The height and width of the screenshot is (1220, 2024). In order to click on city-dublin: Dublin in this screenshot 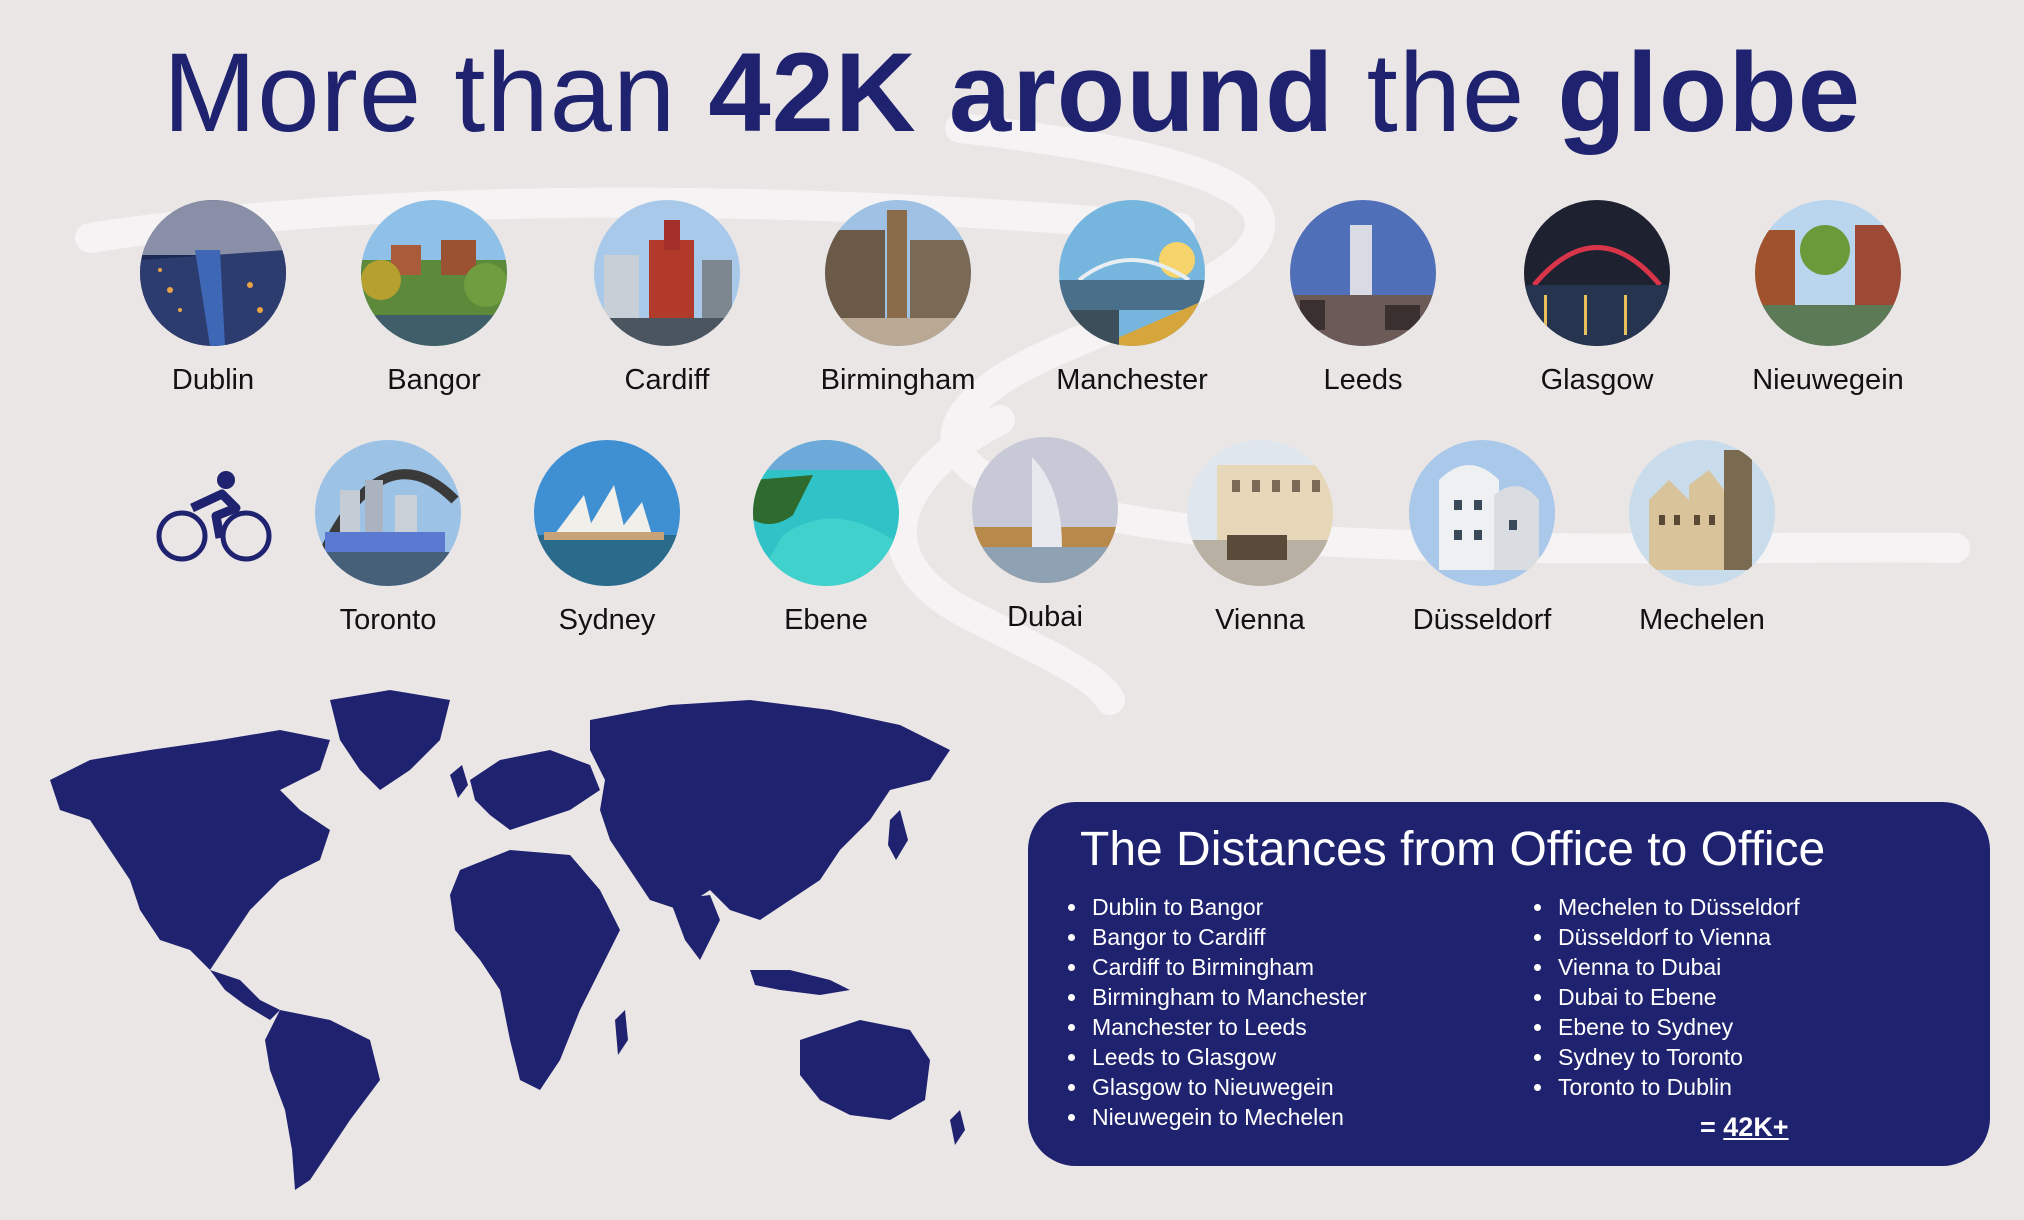, I will do `click(213, 298)`.